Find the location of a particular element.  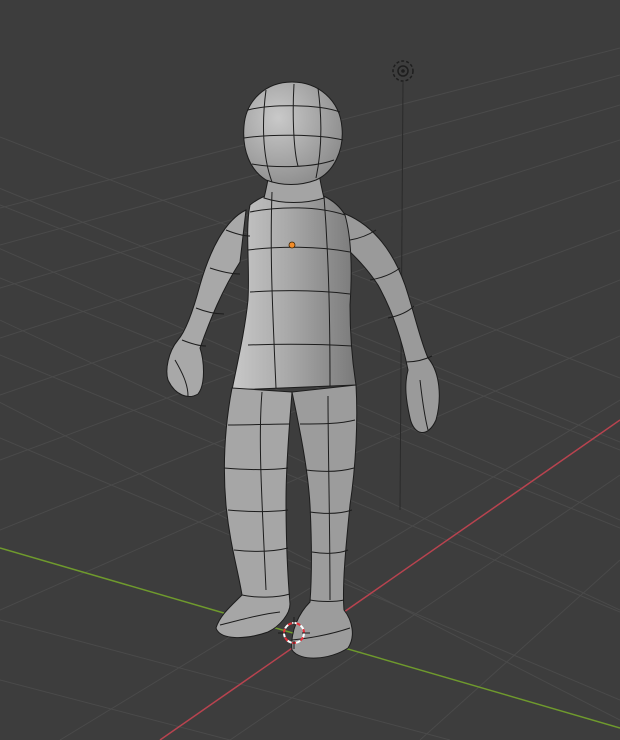

right-leg is located at coordinates (324, 521).